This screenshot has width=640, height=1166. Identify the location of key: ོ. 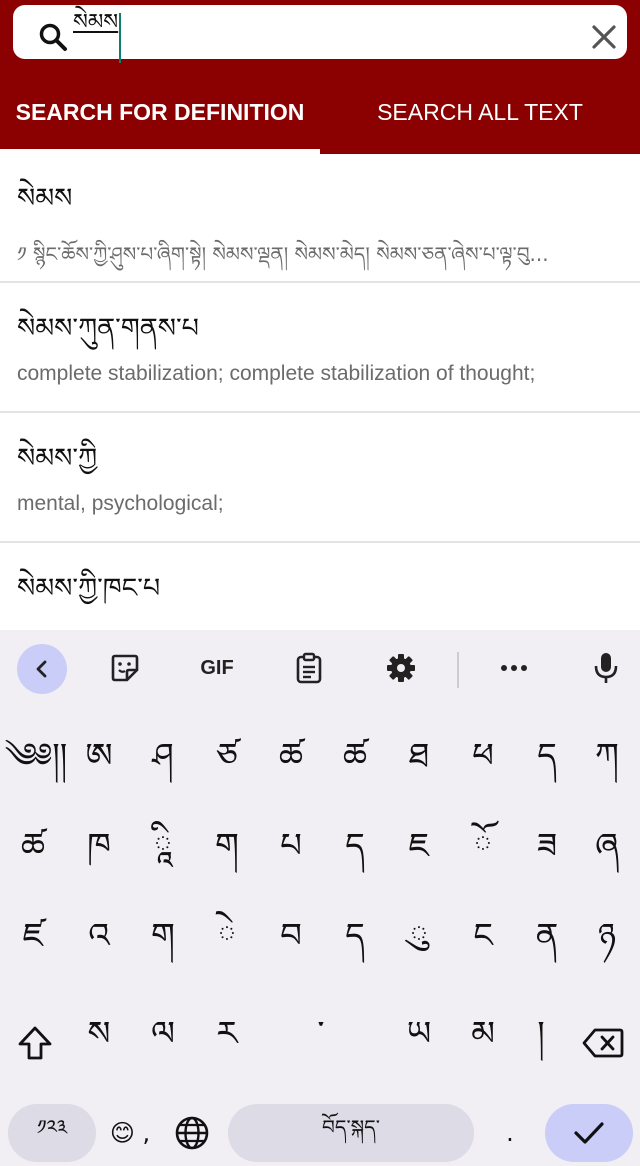
(483, 855).